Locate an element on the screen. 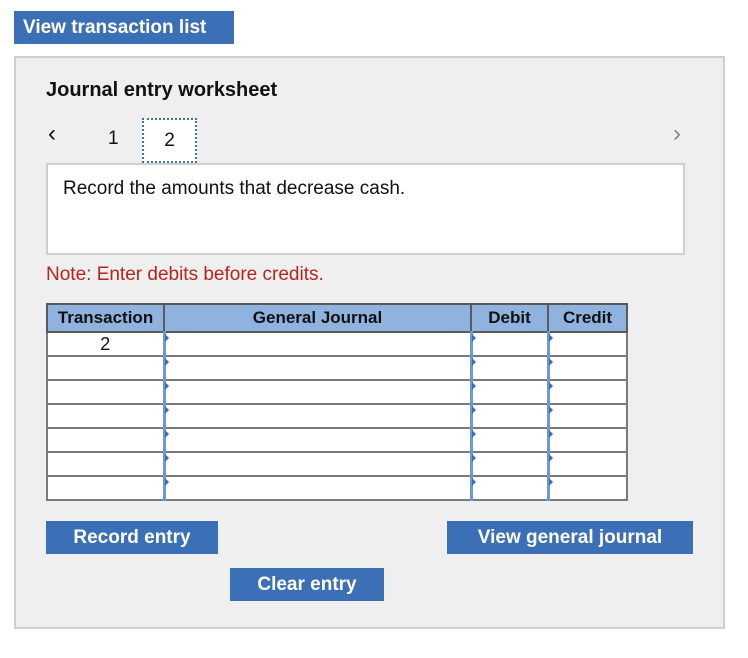 Image resolution: width=748 pixels, height=658 pixels. table-row: 2 is located at coordinates (337, 344).